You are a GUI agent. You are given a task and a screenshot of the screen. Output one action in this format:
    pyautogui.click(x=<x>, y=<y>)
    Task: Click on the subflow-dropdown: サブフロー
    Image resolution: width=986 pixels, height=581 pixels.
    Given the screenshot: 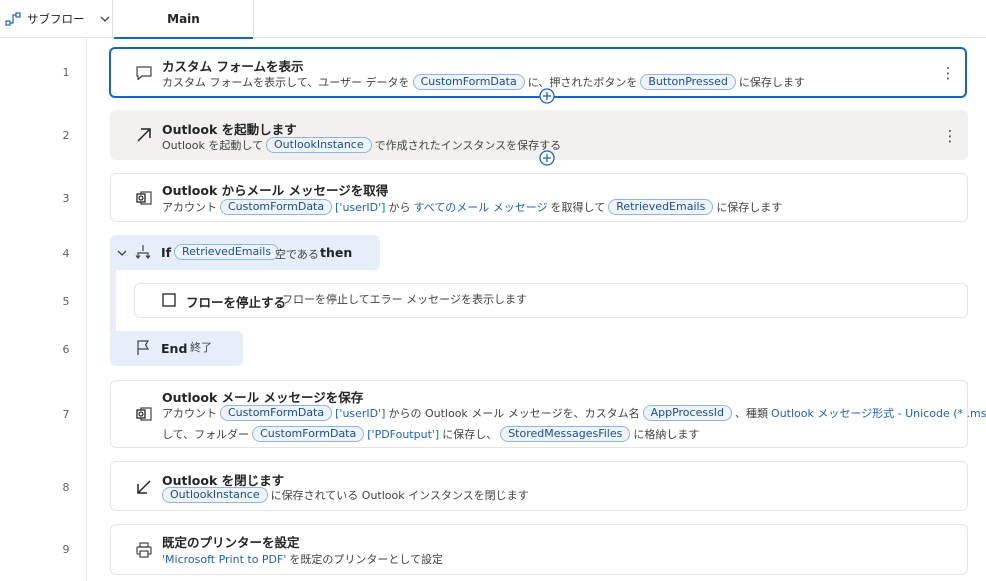 What is the action you would take?
    pyautogui.click(x=56, y=19)
    